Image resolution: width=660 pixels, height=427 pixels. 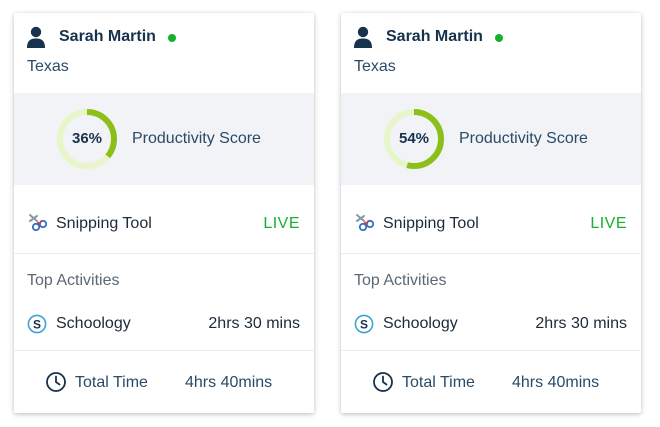 I want to click on productivity-section: 54% Productivity Score, so click(x=491, y=139).